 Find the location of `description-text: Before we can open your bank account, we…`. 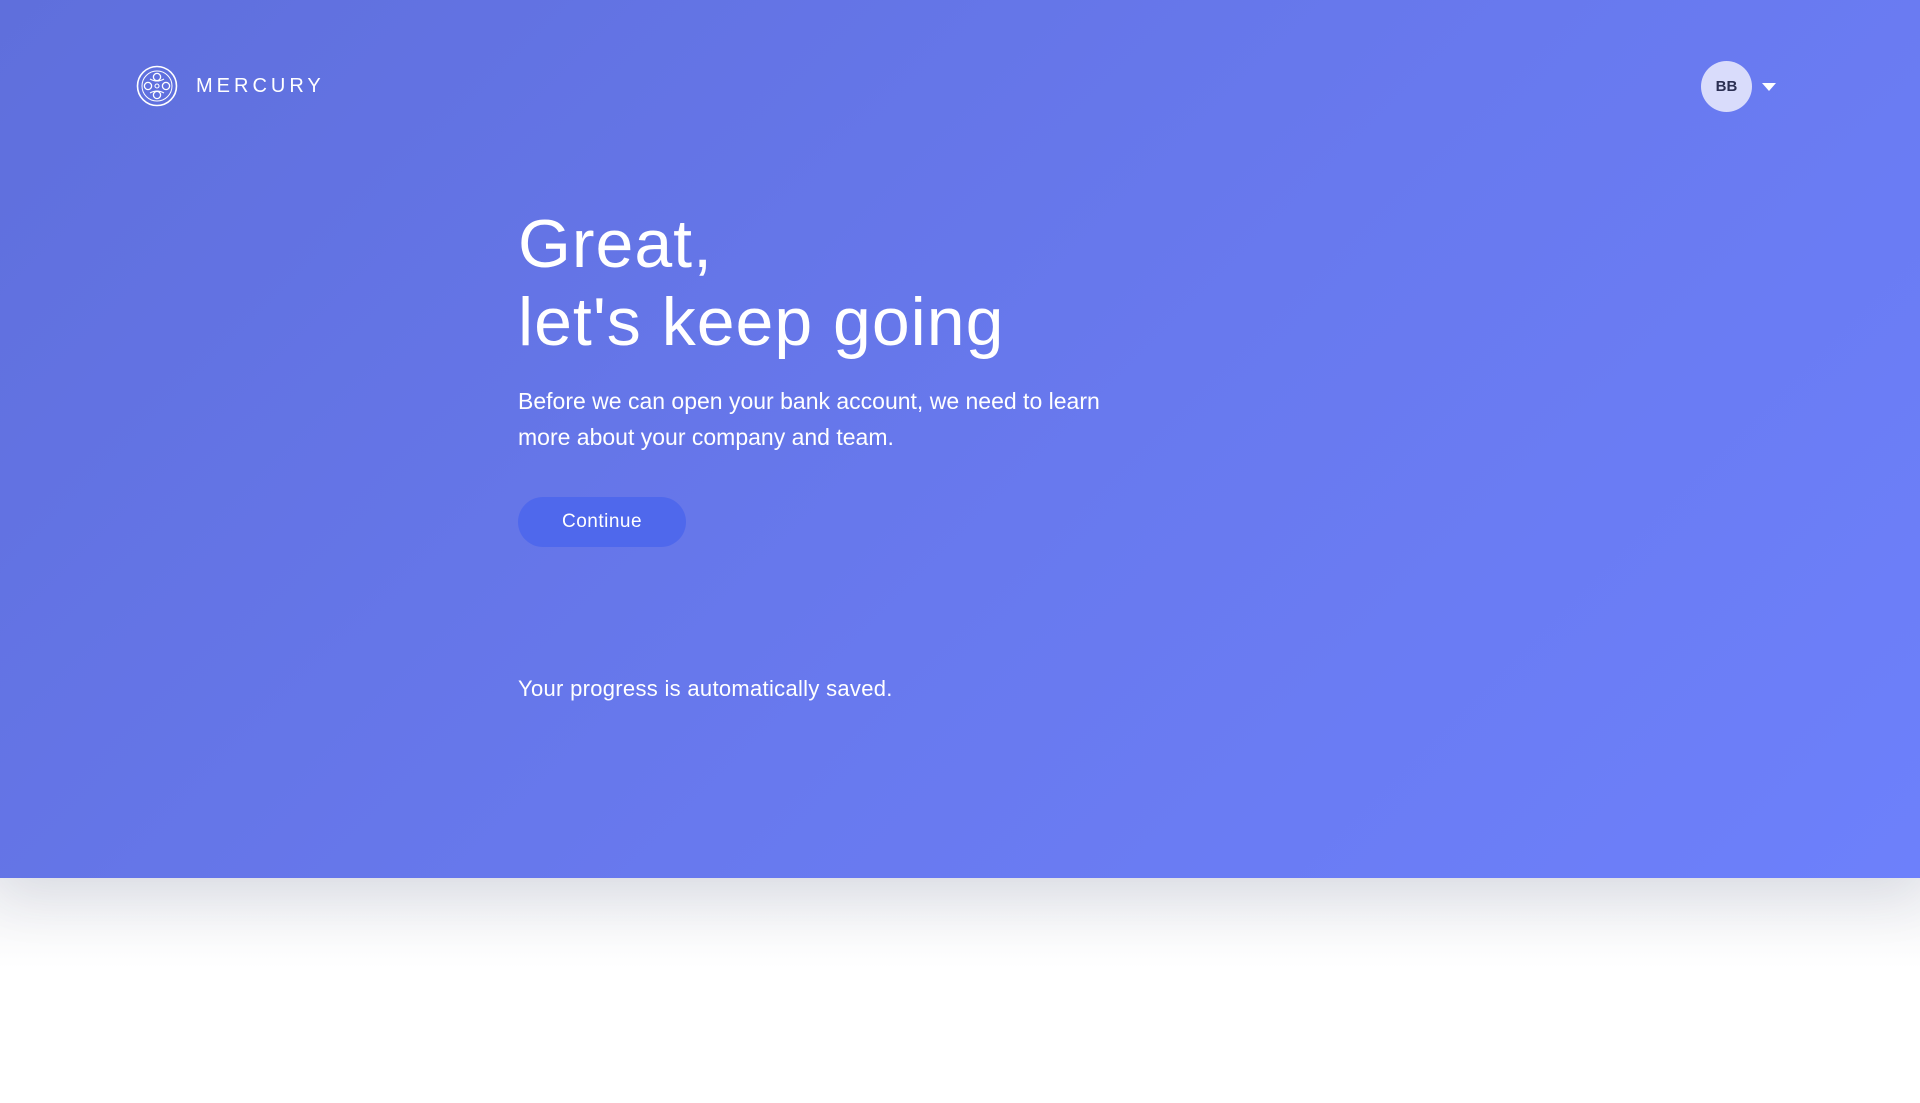

description-text: Before we can open your bank account, we… is located at coordinates (809, 419).